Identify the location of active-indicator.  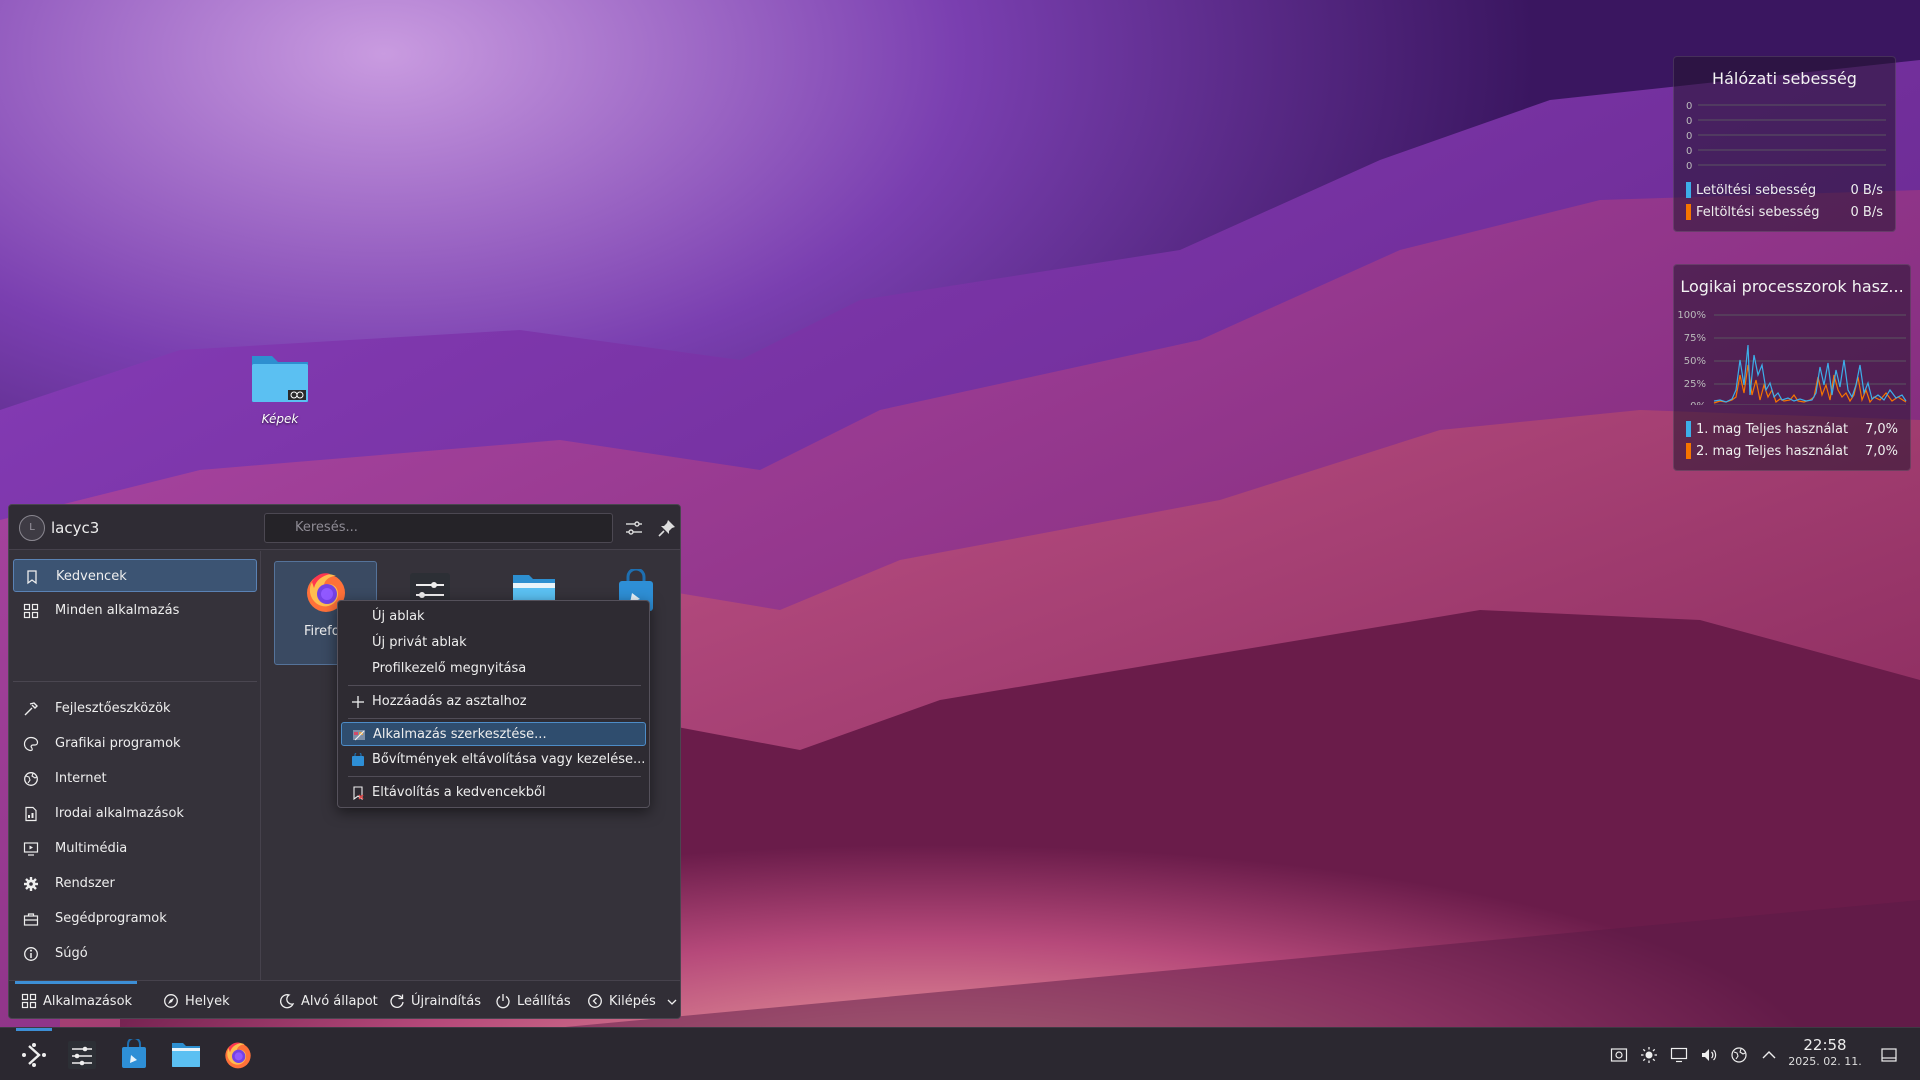
(34, 1029).